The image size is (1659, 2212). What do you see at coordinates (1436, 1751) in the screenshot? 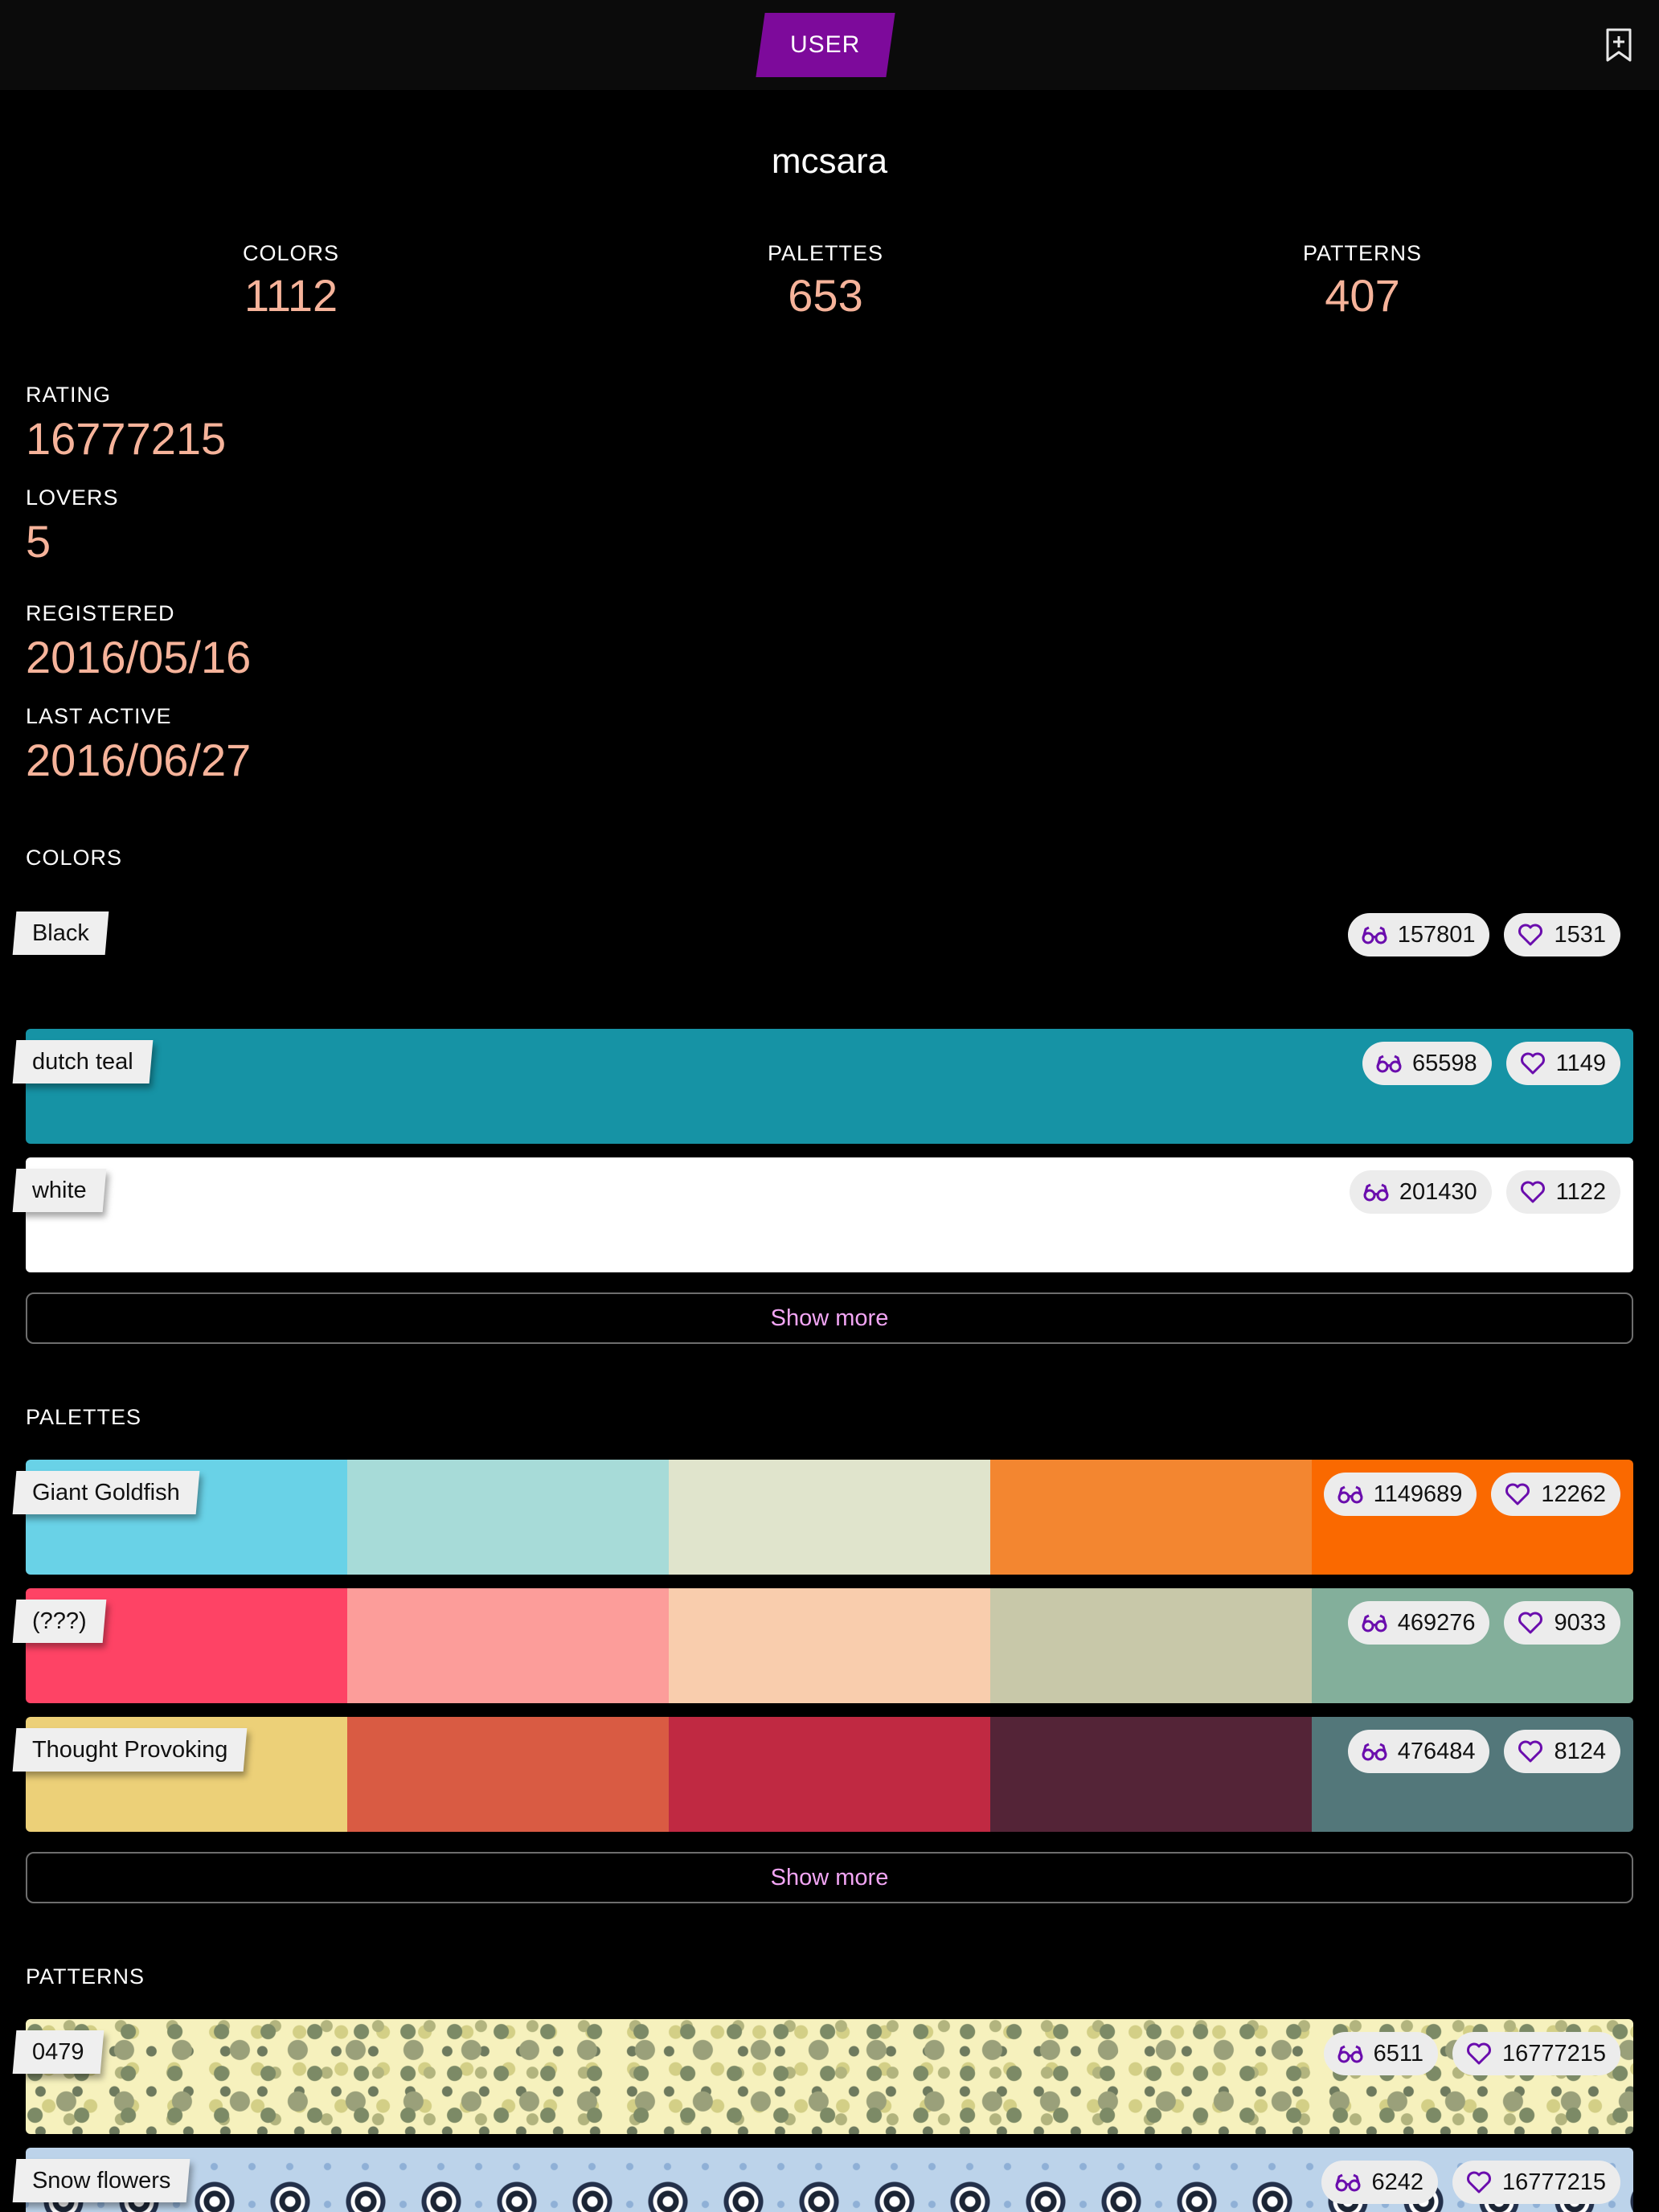
I see `views-count: 476484` at bounding box center [1436, 1751].